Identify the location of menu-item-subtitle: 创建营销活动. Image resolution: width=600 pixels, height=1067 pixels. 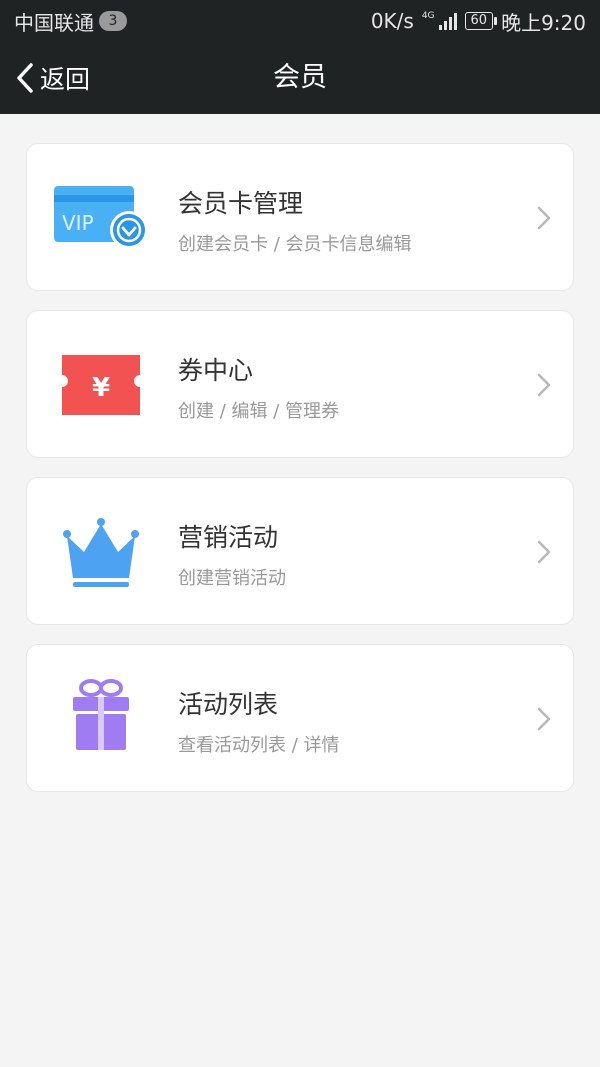
(232, 578).